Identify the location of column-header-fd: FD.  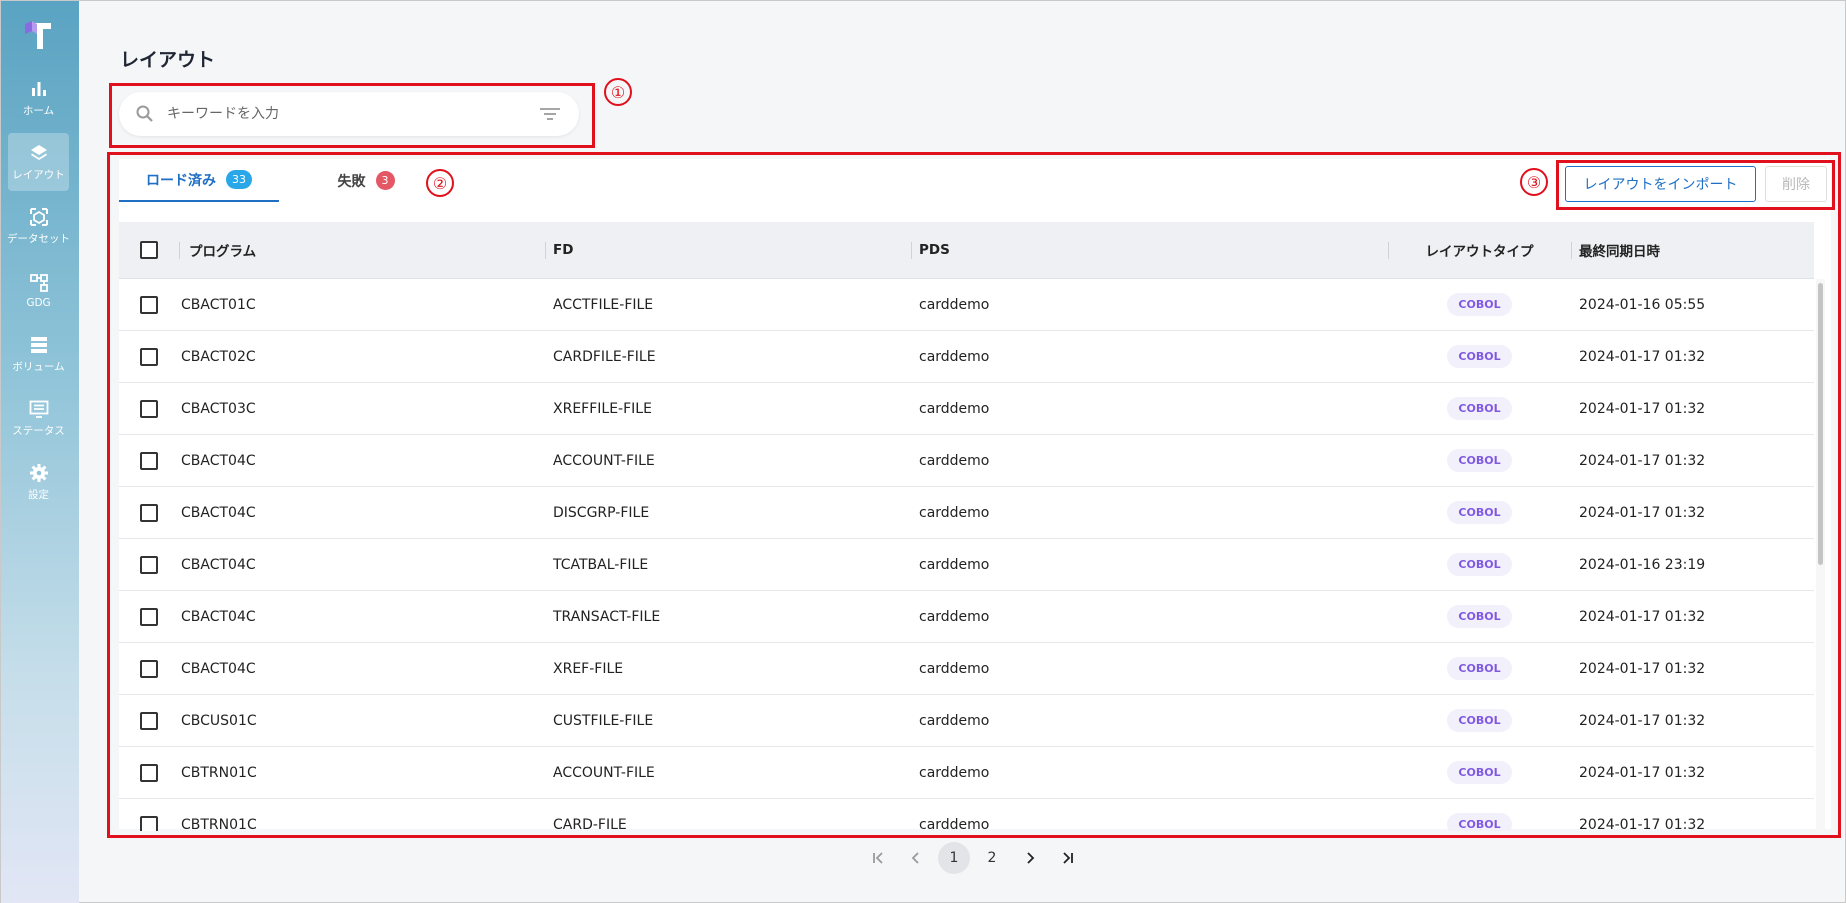
(728, 250).